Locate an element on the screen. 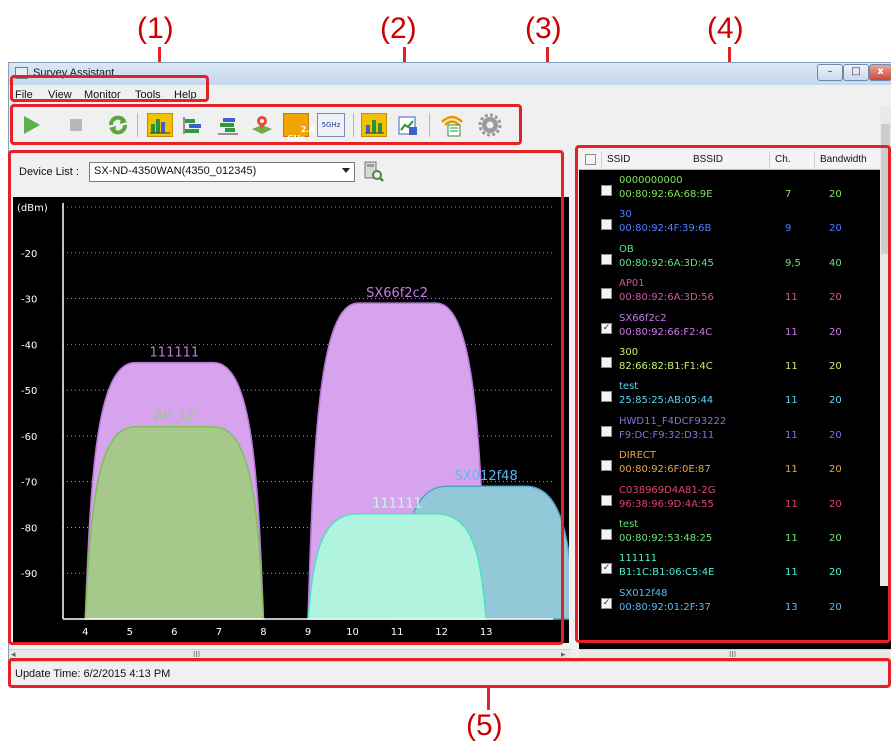 The height and width of the screenshot is (751, 891). list-item: AP01 00:80:92:6A:3D:56 11 20 is located at coordinates (729, 293).